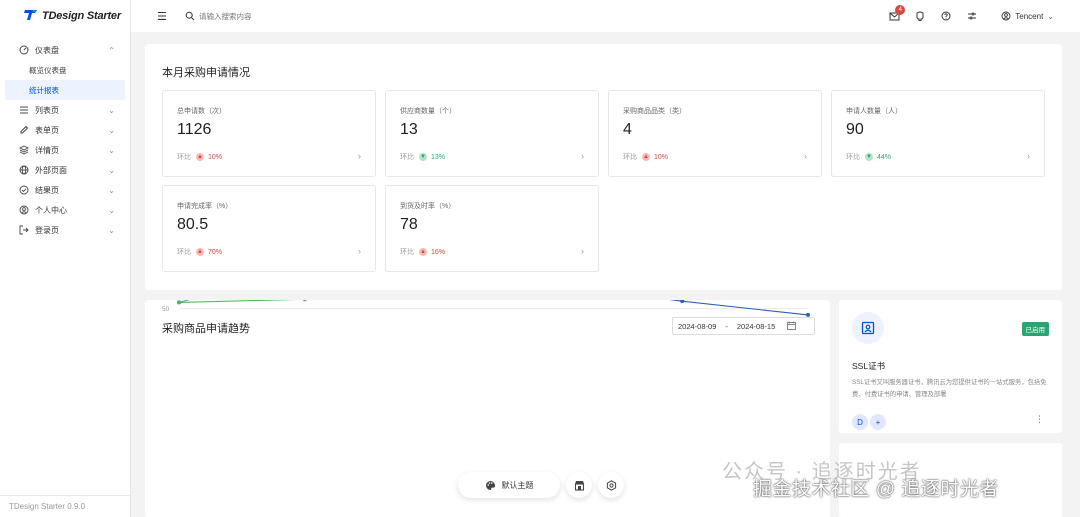  I want to click on sidebar-item-label: 结果页, so click(47, 190).